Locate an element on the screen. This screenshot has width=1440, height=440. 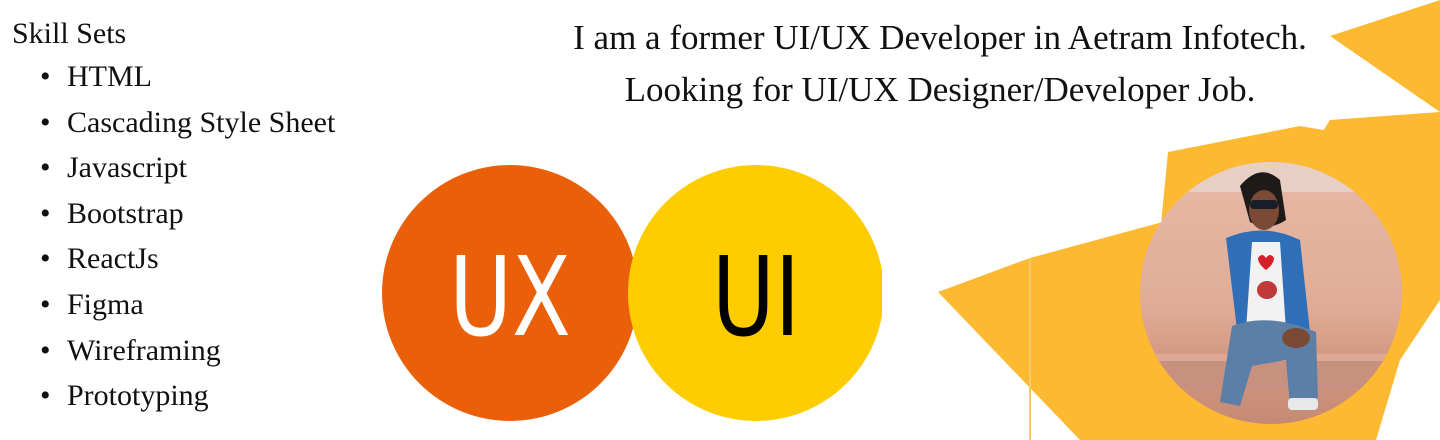
ui-label: UI is located at coordinates (756, 298).